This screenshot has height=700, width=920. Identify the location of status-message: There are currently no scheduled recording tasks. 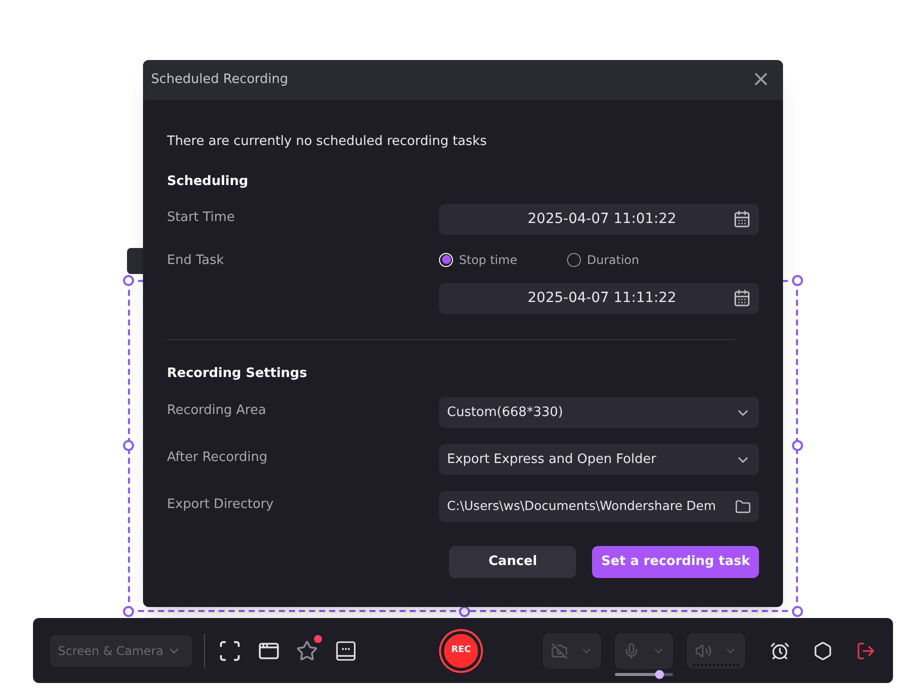
(327, 142).